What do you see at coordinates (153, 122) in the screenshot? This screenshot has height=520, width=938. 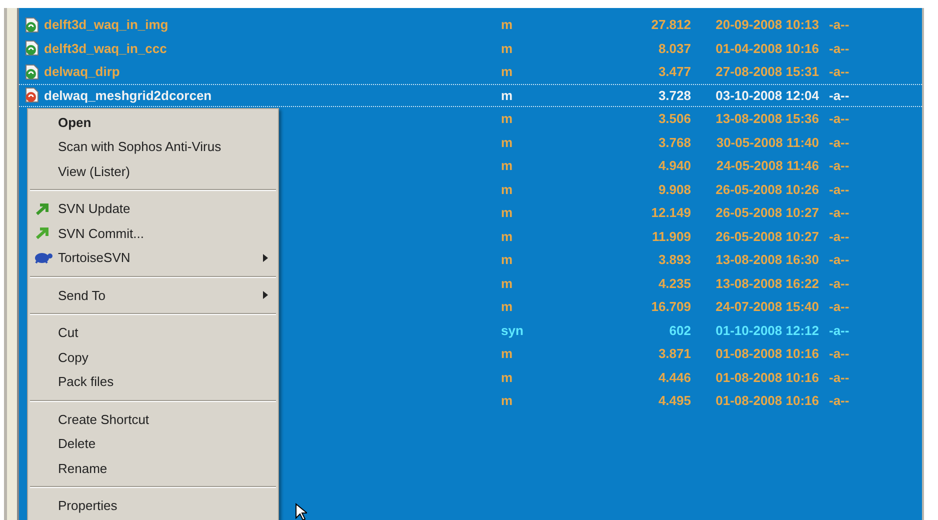 I see `menu-item: Open` at bounding box center [153, 122].